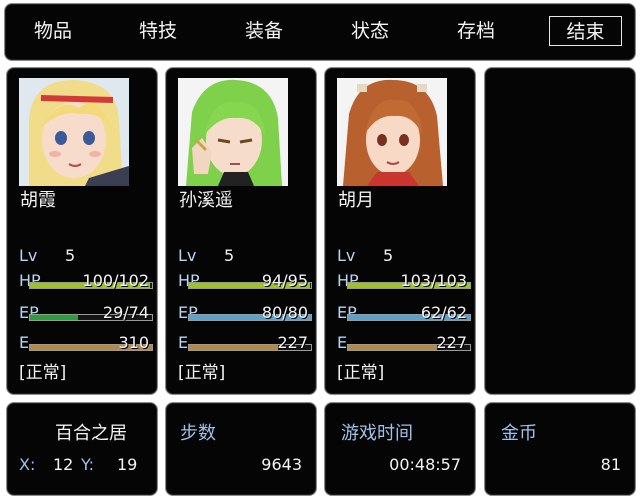 The image size is (640, 500). What do you see at coordinates (115, 280) in the screenshot?
I see `hp-value: 100/102` at bounding box center [115, 280].